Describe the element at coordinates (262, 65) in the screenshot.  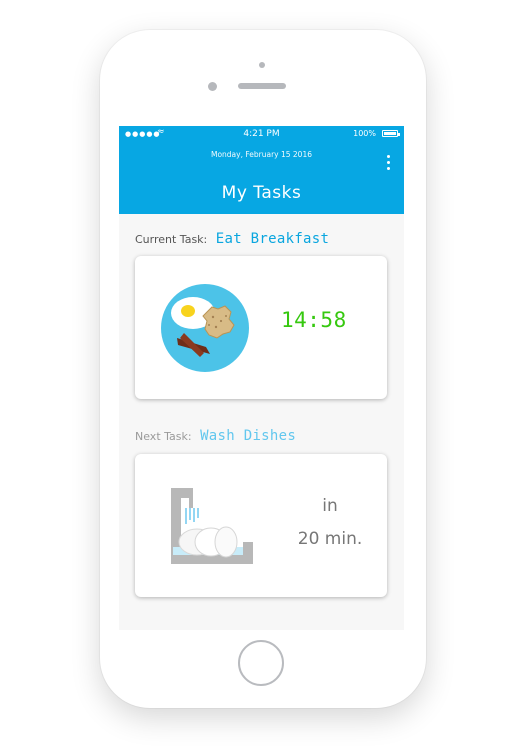
I see `front-camera` at that location.